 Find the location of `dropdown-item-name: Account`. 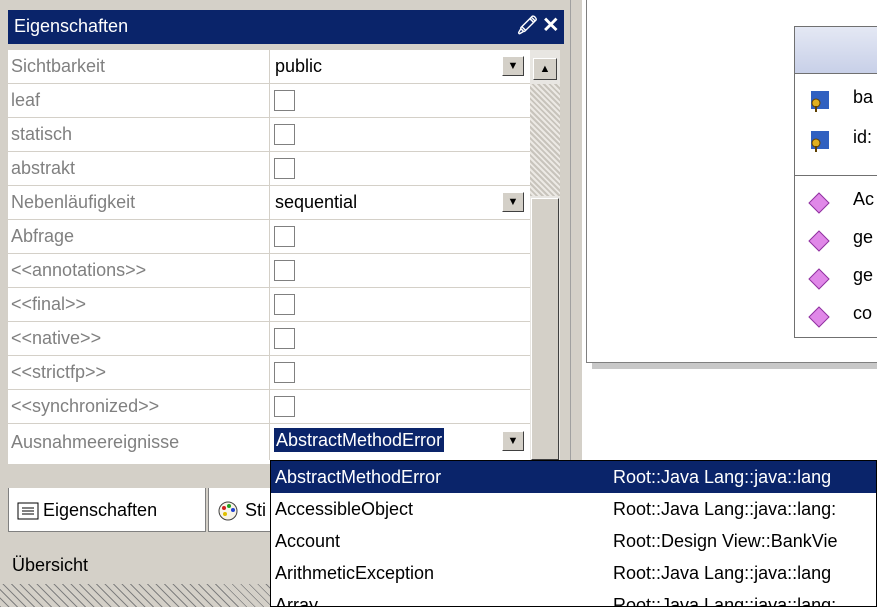

dropdown-item-name: Account is located at coordinates (308, 541).